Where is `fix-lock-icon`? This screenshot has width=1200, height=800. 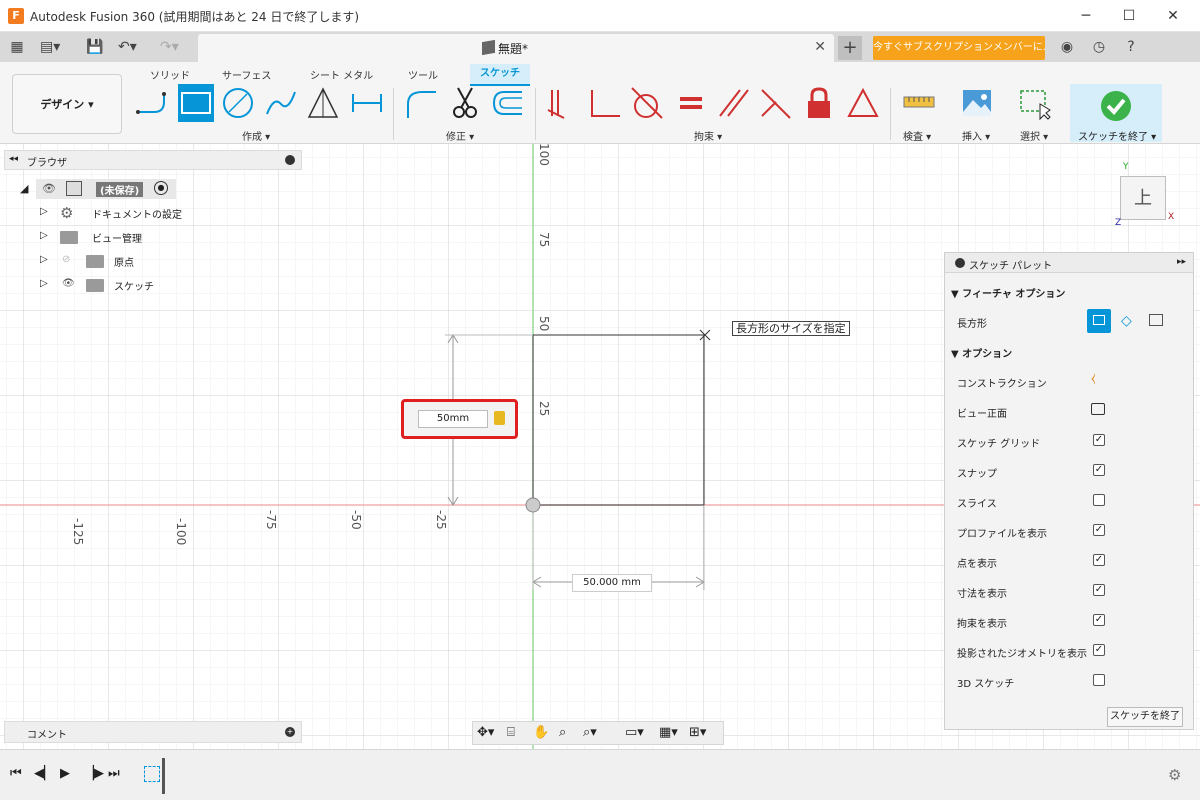
fix-lock-icon is located at coordinates (819, 103).